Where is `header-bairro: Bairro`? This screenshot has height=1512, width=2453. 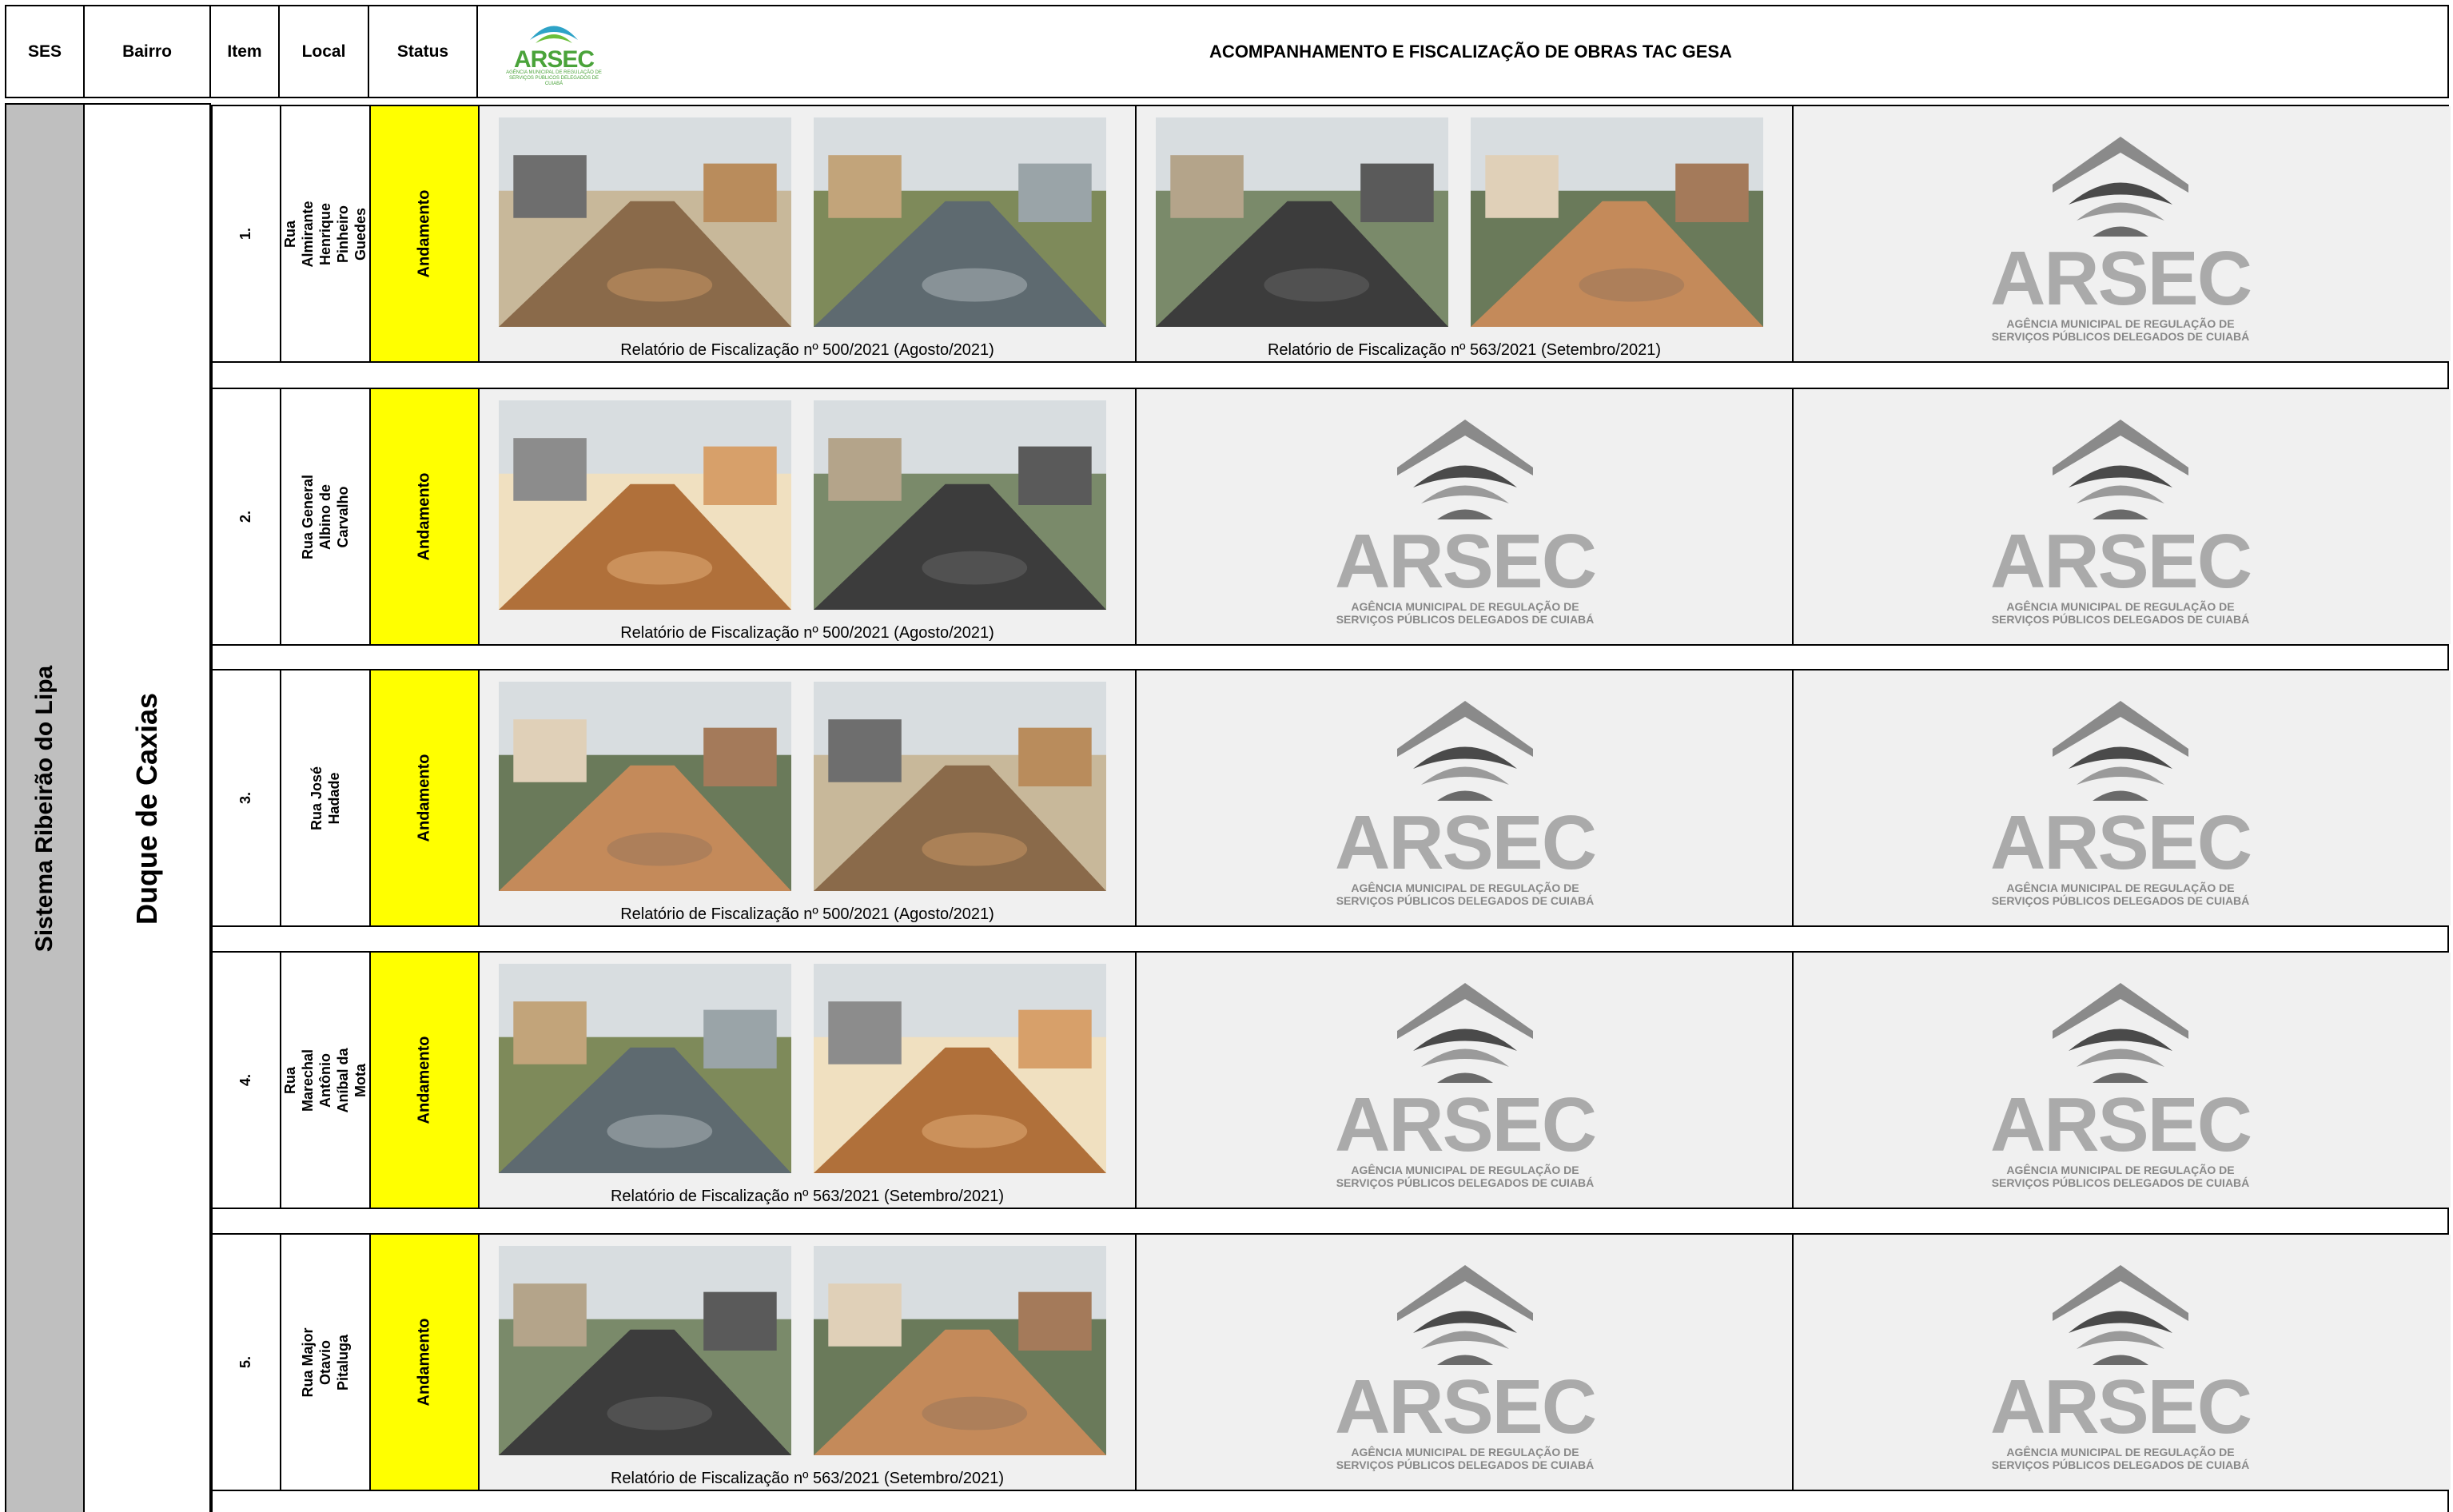 header-bairro: Bairro is located at coordinates (148, 51).